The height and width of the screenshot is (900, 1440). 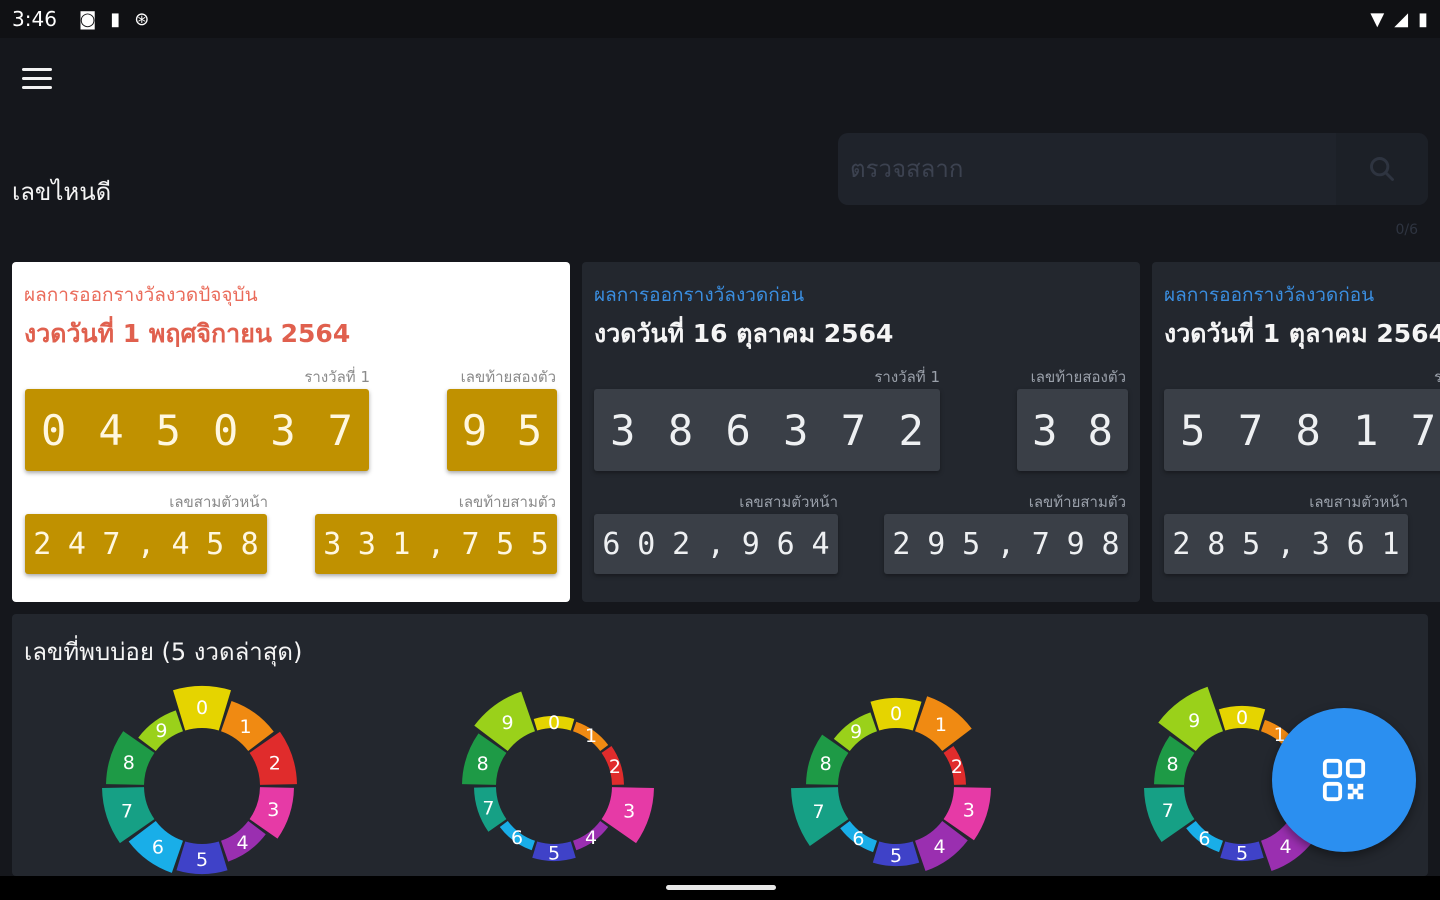 What do you see at coordinates (744, 333) in the screenshot?
I see `draw-date: งวดวันที่ 16 ตุลาคม 2564` at bounding box center [744, 333].